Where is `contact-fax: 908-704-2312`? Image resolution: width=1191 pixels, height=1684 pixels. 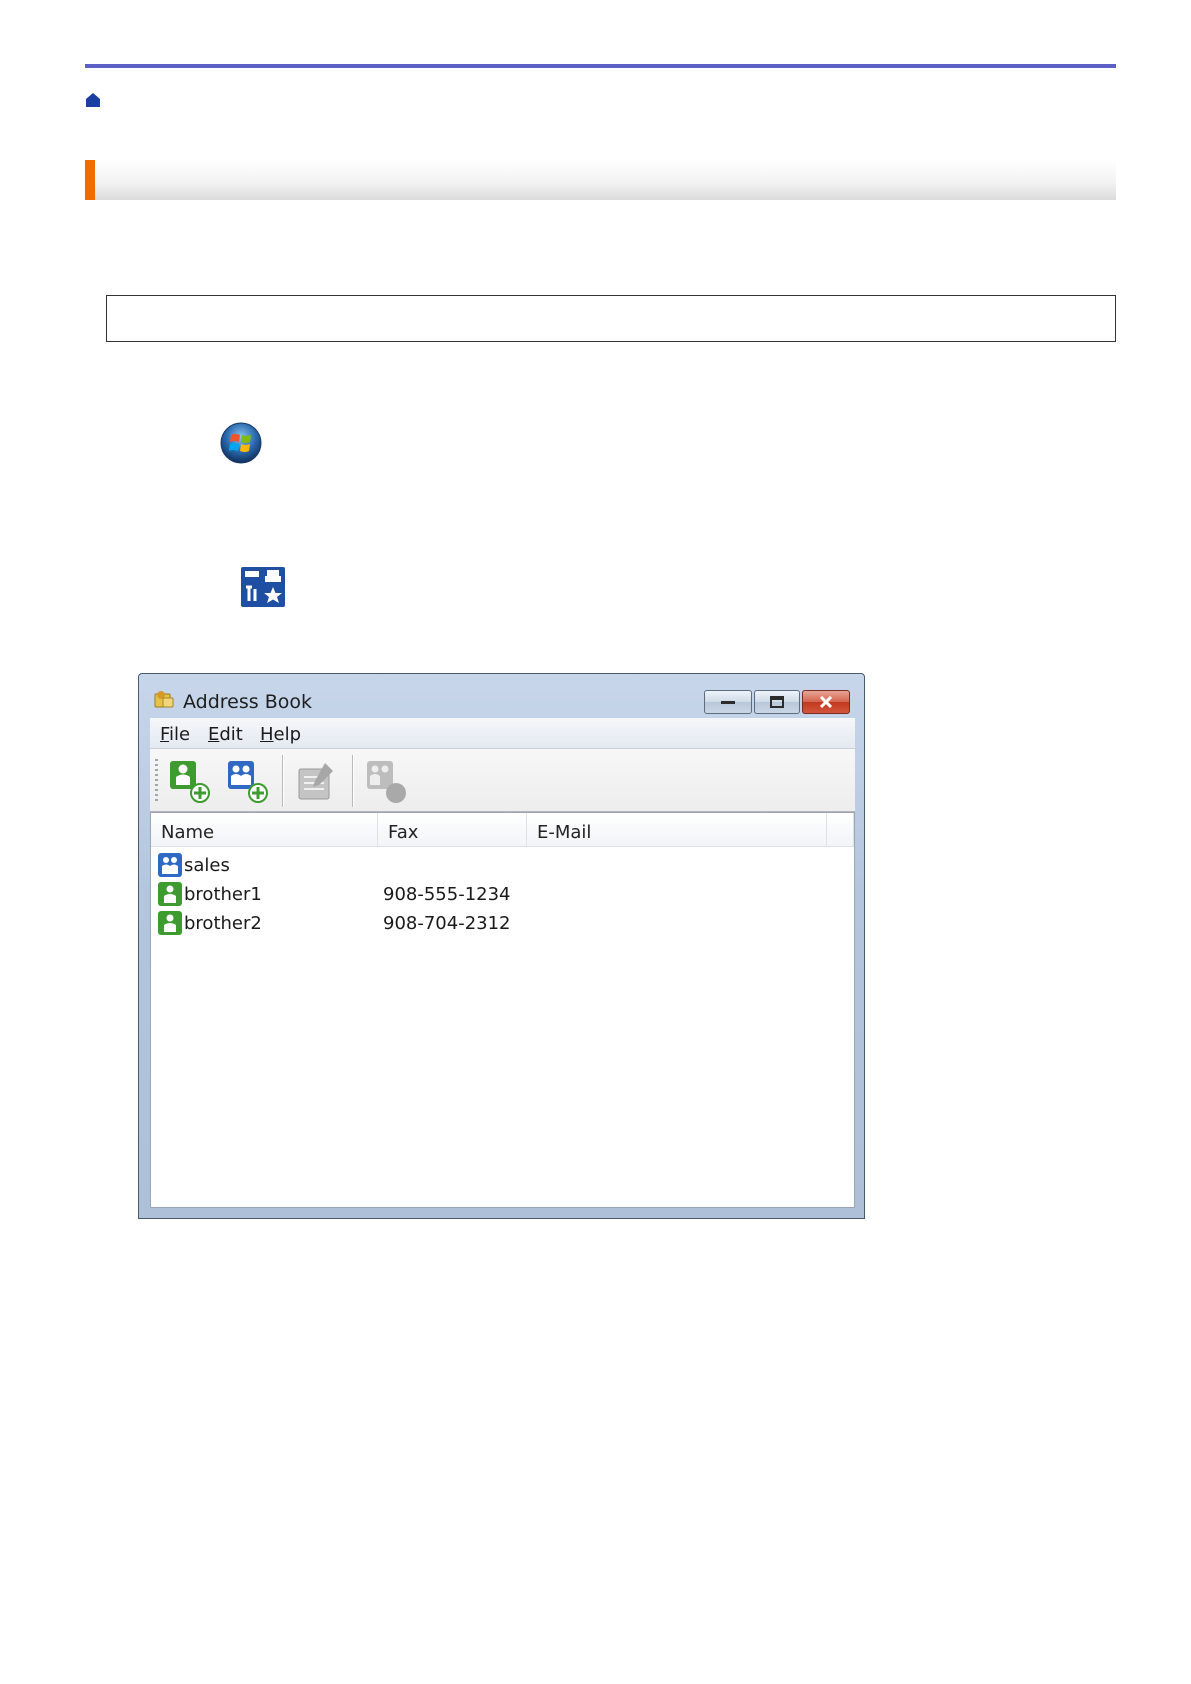
contact-fax: 908-704-2312 is located at coordinates (447, 923).